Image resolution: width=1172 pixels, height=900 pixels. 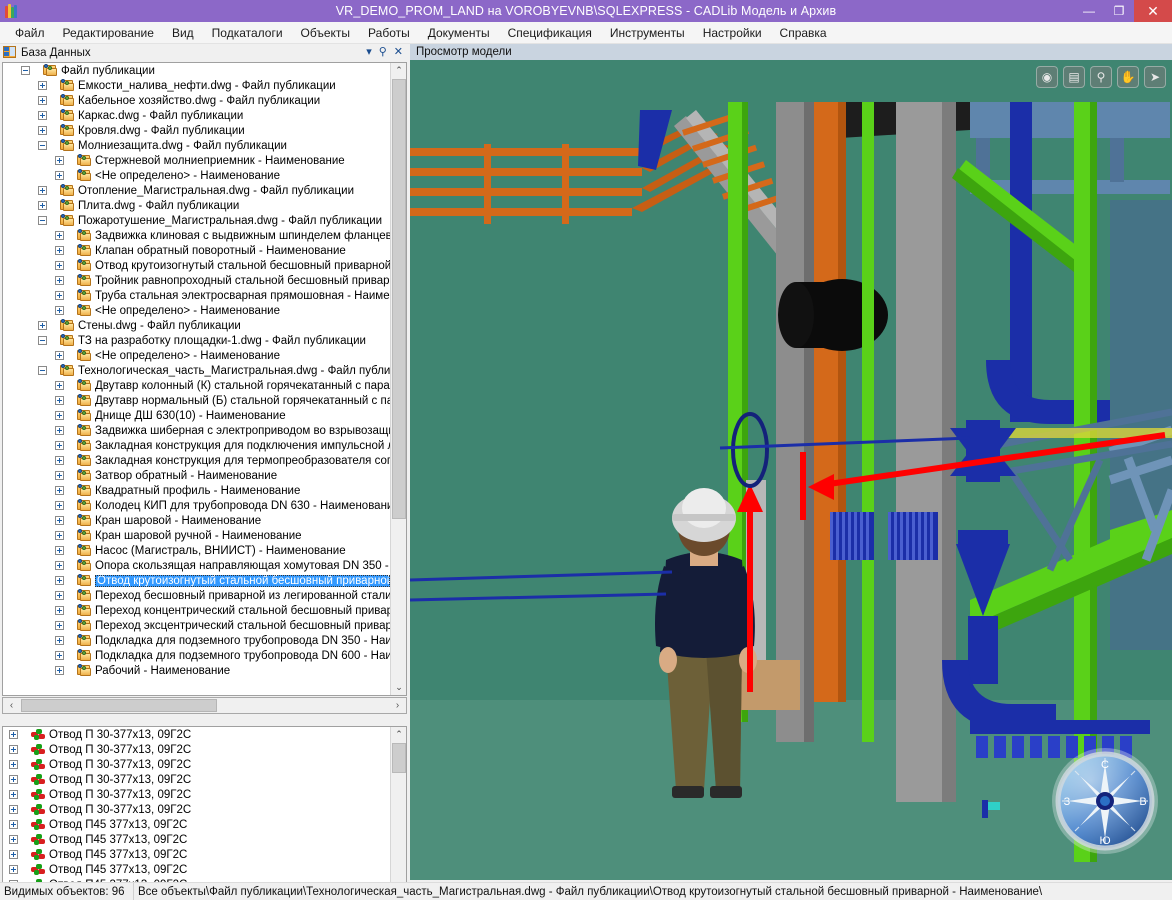 I want to click on tree-scroll-down-button: ⌄, so click(x=398, y=687).